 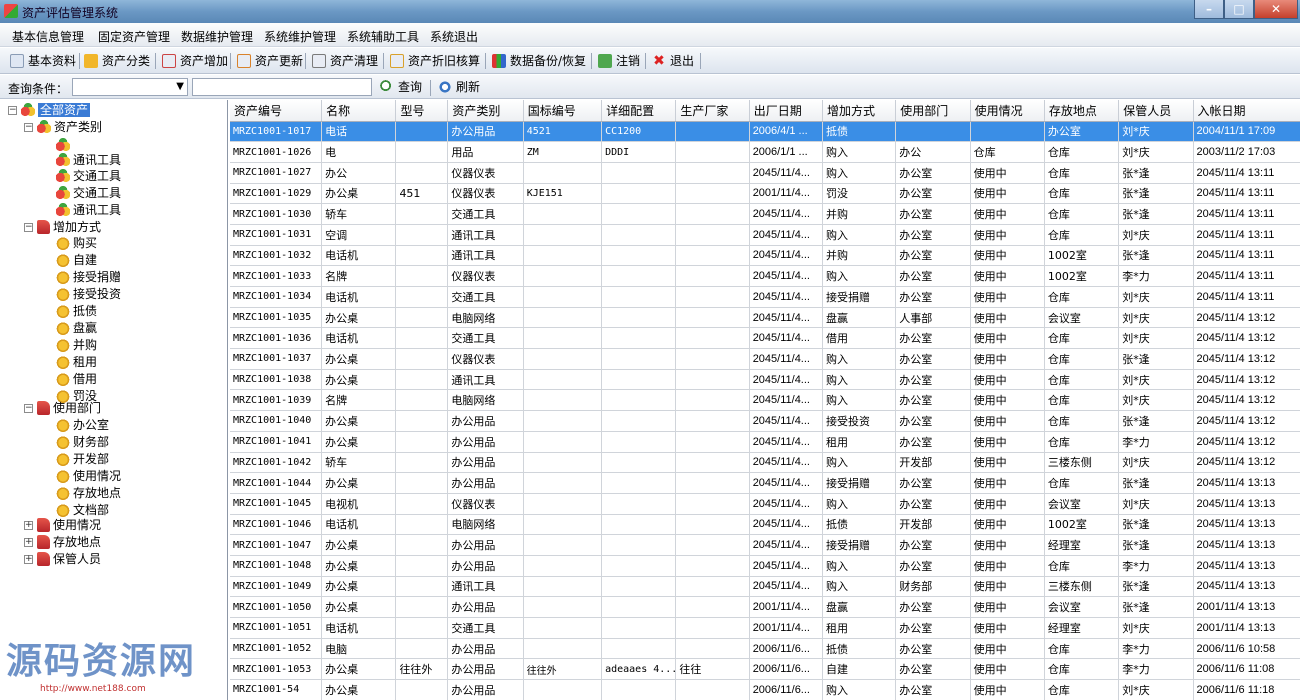 What do you see at coordinates (76, 243) in the screenshot?
I see `tree-leaf-item: 购买` at bounding box center [76, 243].